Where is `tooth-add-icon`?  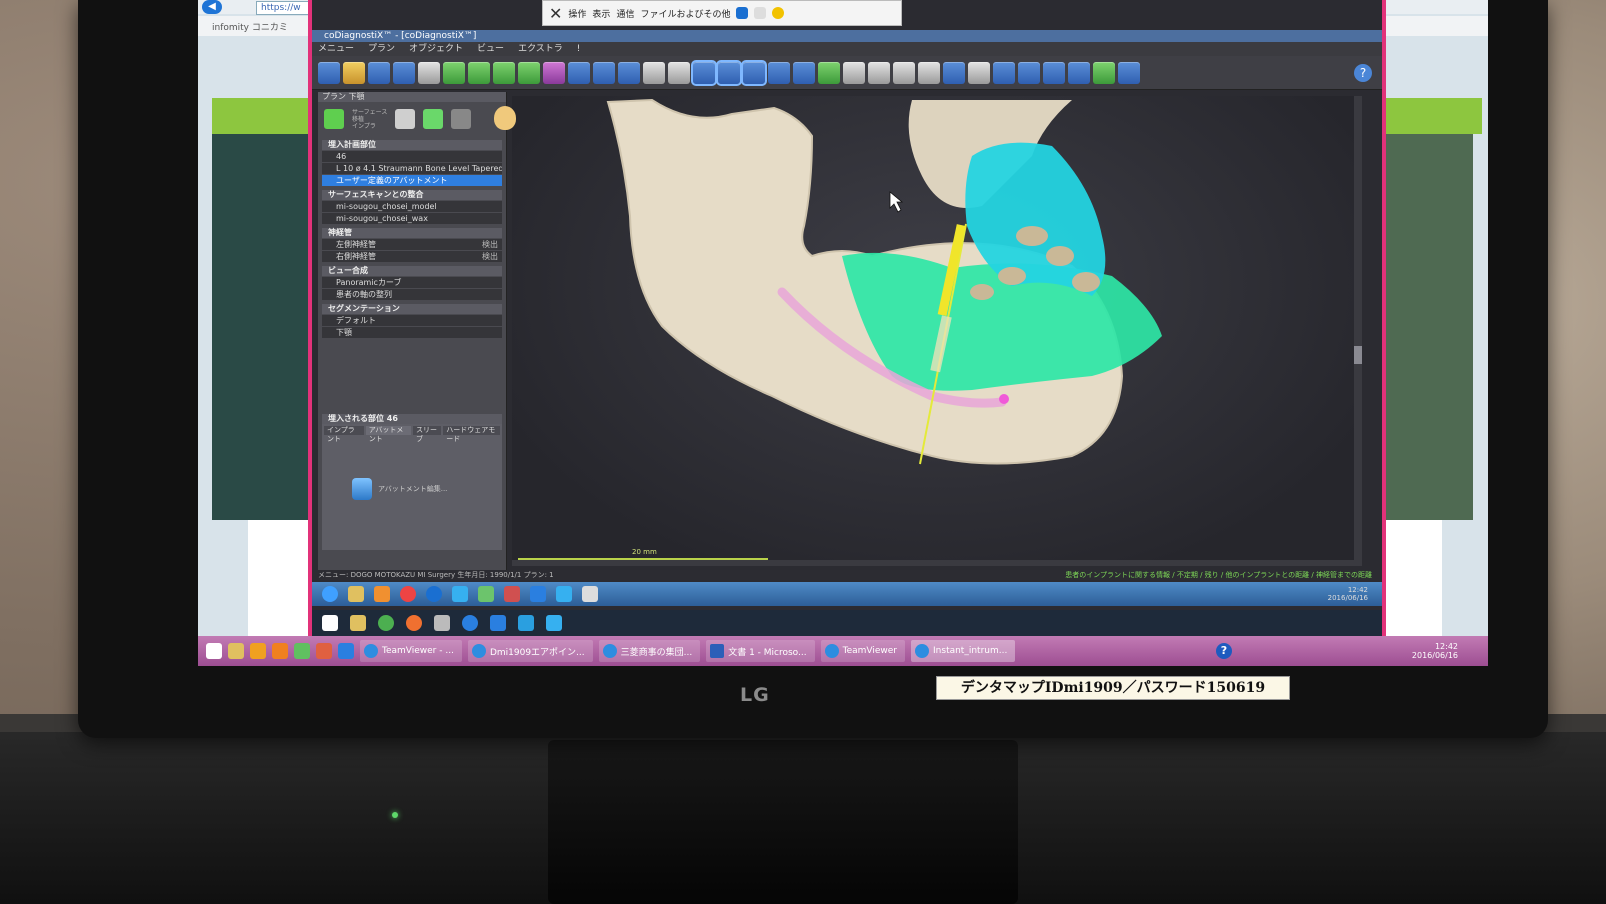 tooth-add-icon is located at coordinates (479, 72).